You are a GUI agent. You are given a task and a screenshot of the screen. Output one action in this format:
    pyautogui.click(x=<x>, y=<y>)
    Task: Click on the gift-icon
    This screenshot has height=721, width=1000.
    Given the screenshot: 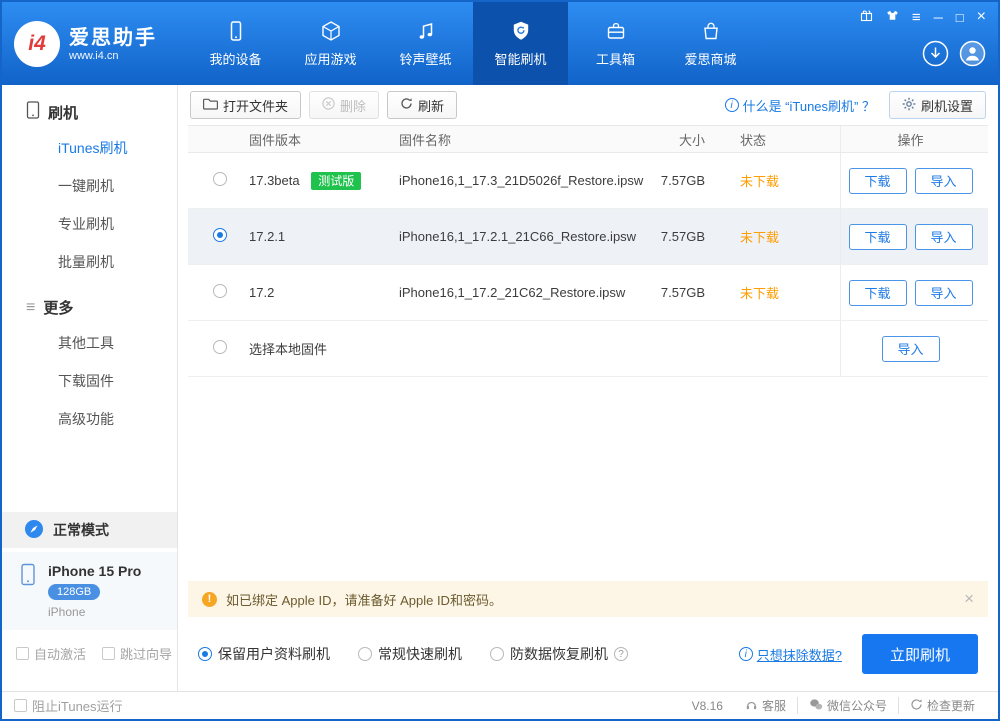 What is the action you would take?
    pyautogui.click(x=866, y=17)
    